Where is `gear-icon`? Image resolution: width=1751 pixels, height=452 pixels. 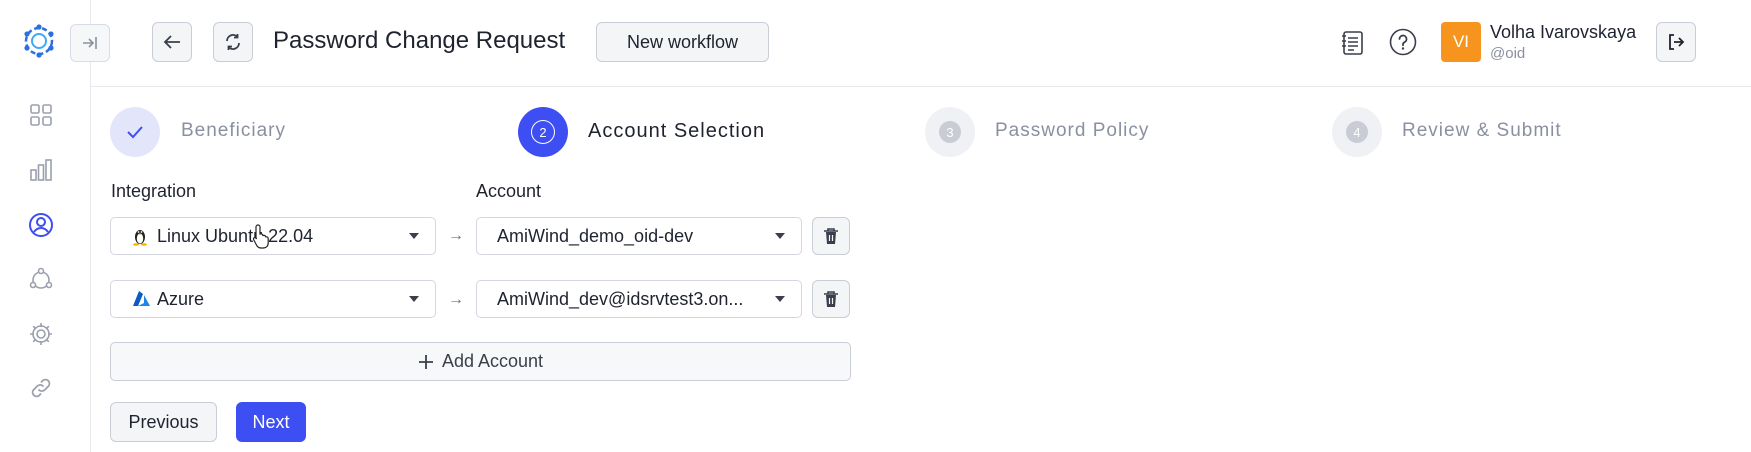
gear-icon is located at coordinates (41, 334).